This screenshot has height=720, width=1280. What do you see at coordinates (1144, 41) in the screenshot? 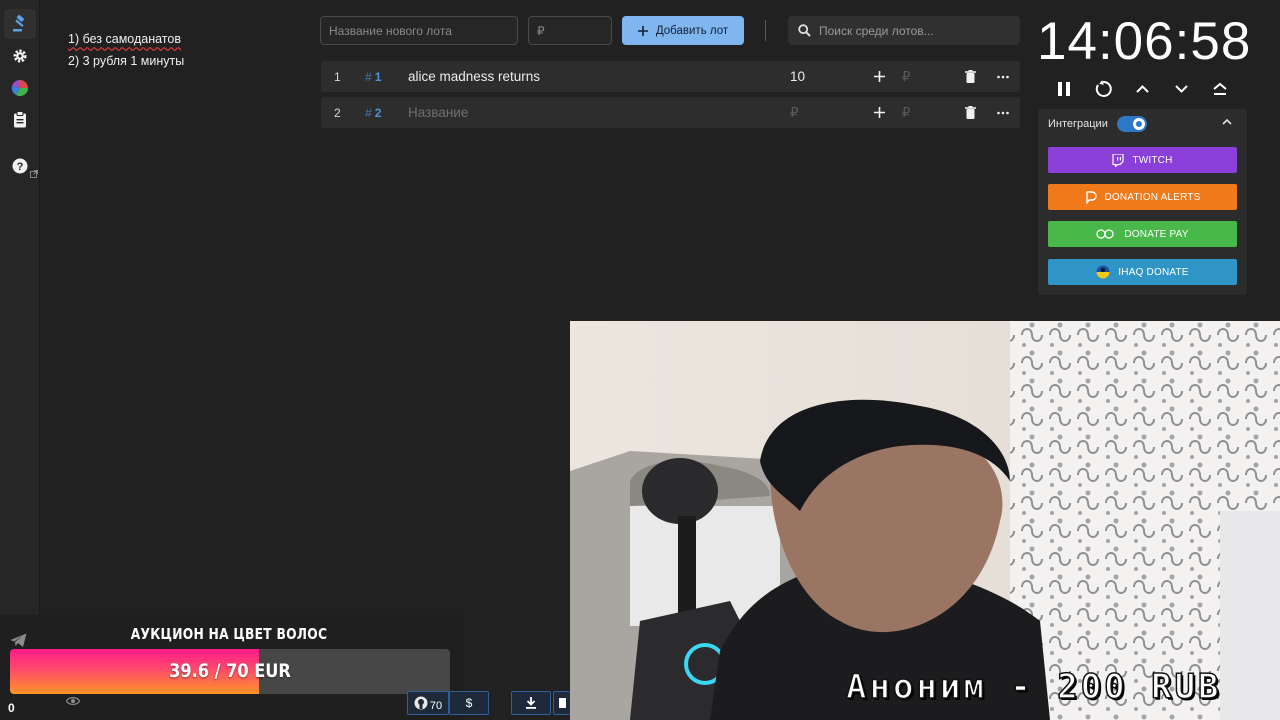
I see `auction-timer: 14:06:58` at bounding box center [1144, 41].